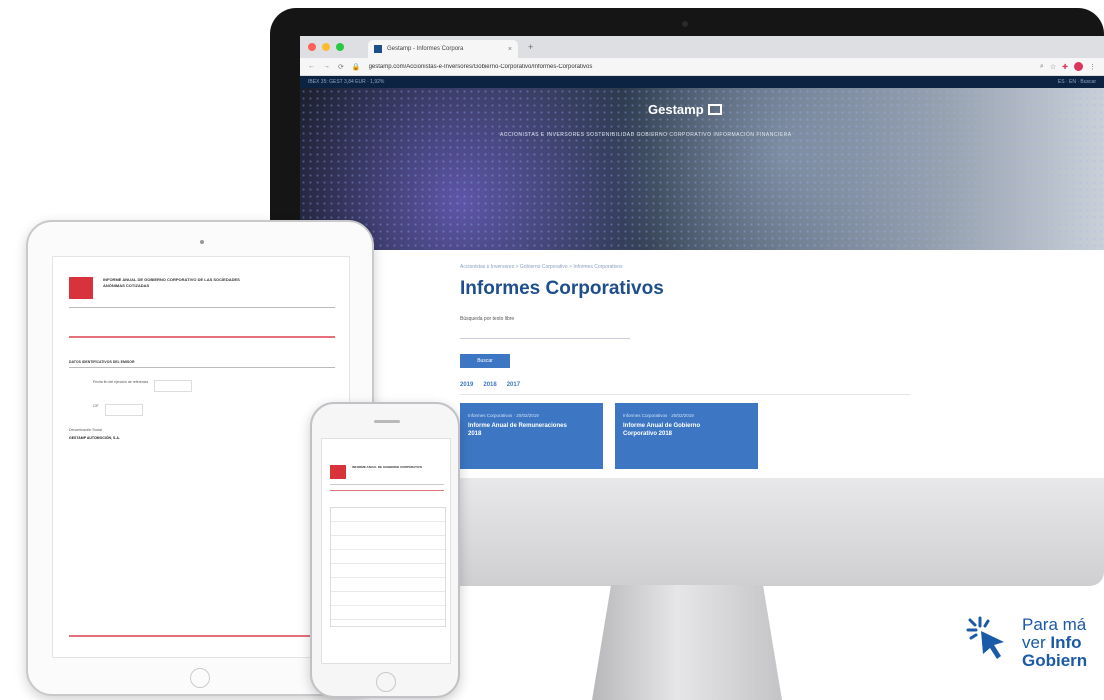 Image resolution: width=1104 pixels, height=700 pixels. I want to click on iphone-device: INFORME ANUAL DE GOBIERNO CORPORATIVO, so click(385, 550).